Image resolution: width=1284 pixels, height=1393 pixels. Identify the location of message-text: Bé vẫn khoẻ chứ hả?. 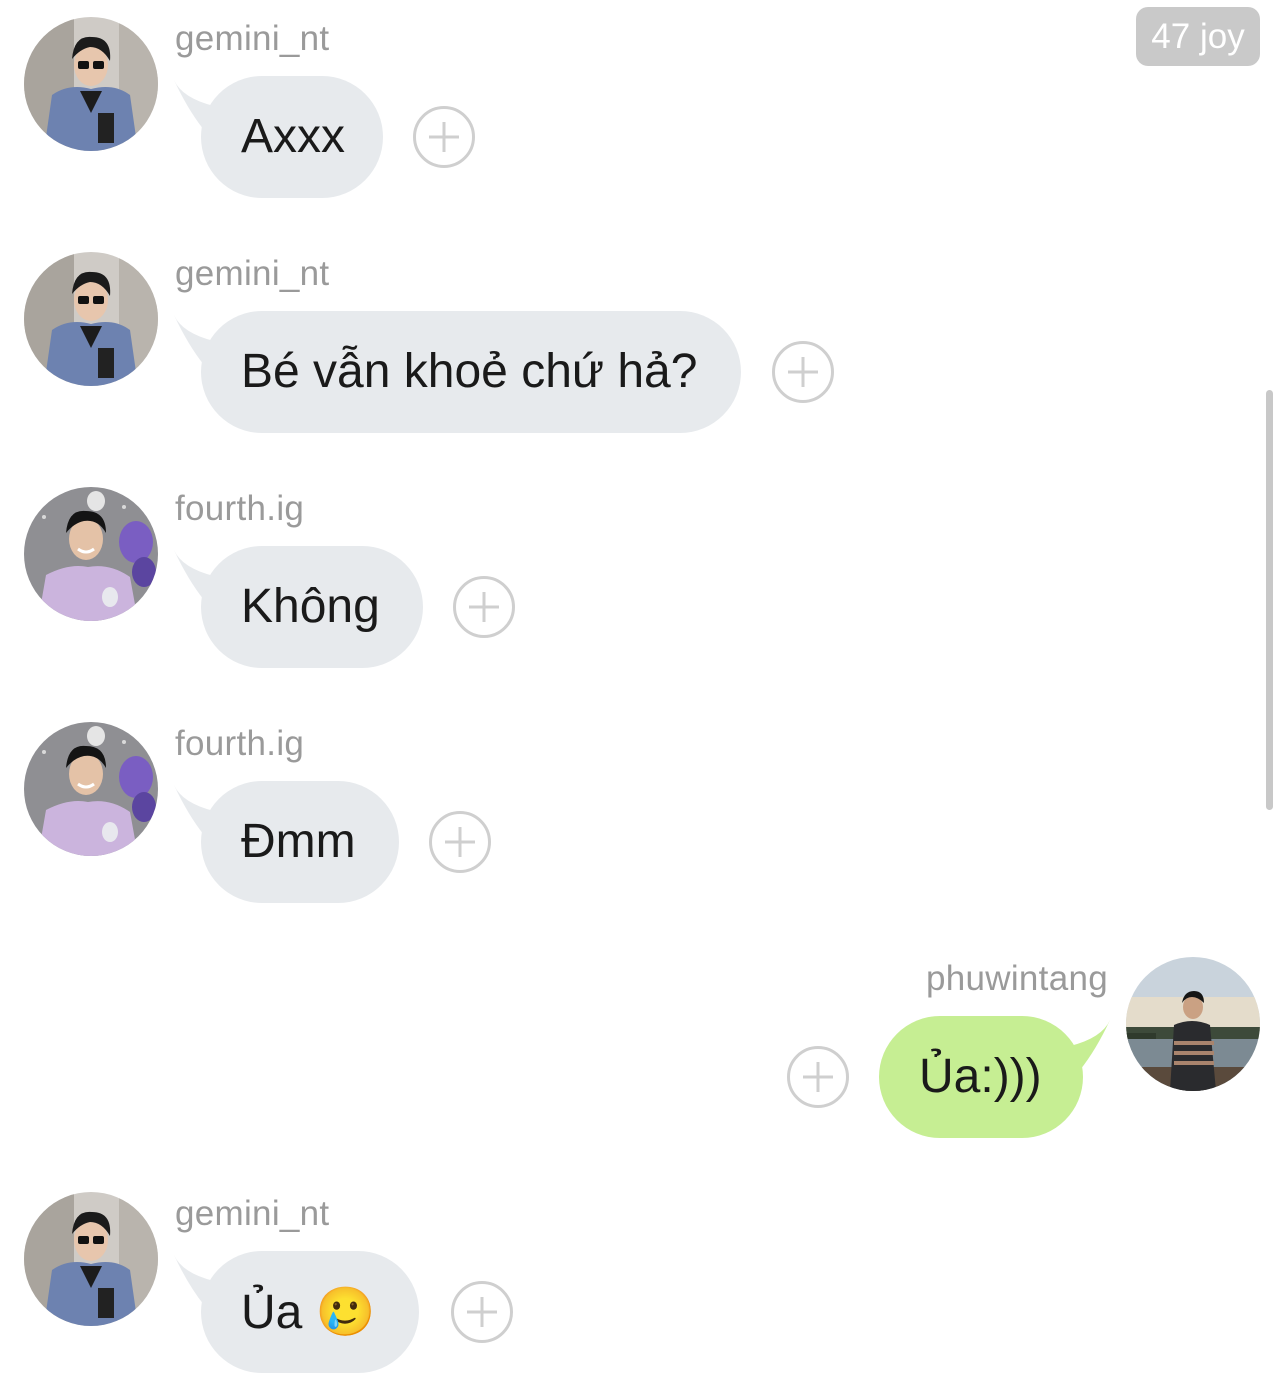
(469, 371).